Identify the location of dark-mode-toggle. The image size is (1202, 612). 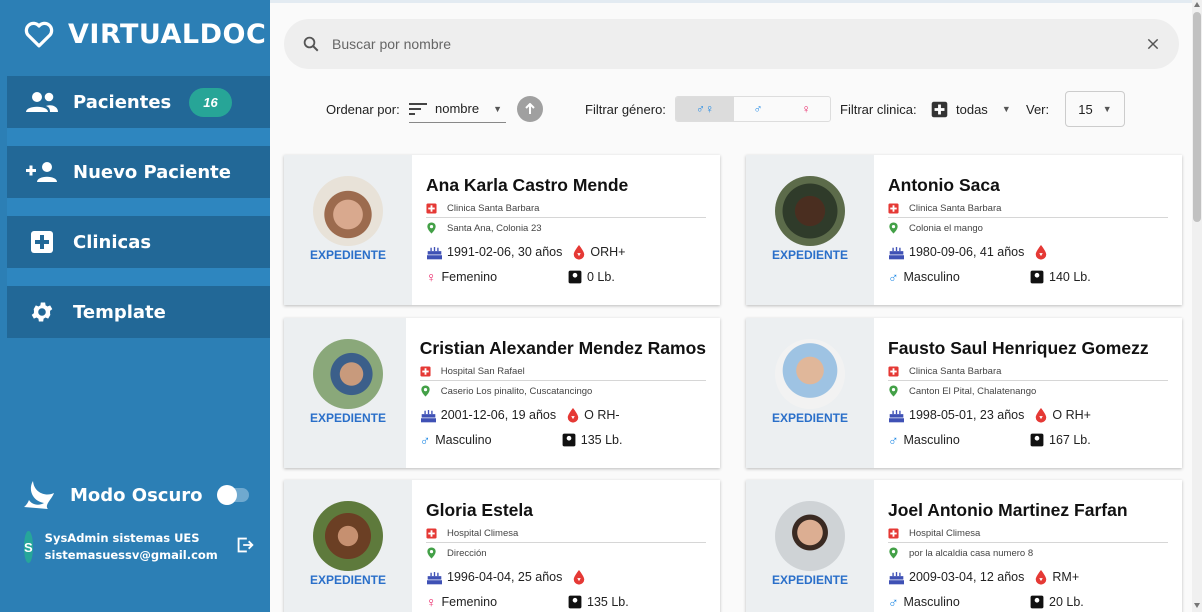
(232, 495).